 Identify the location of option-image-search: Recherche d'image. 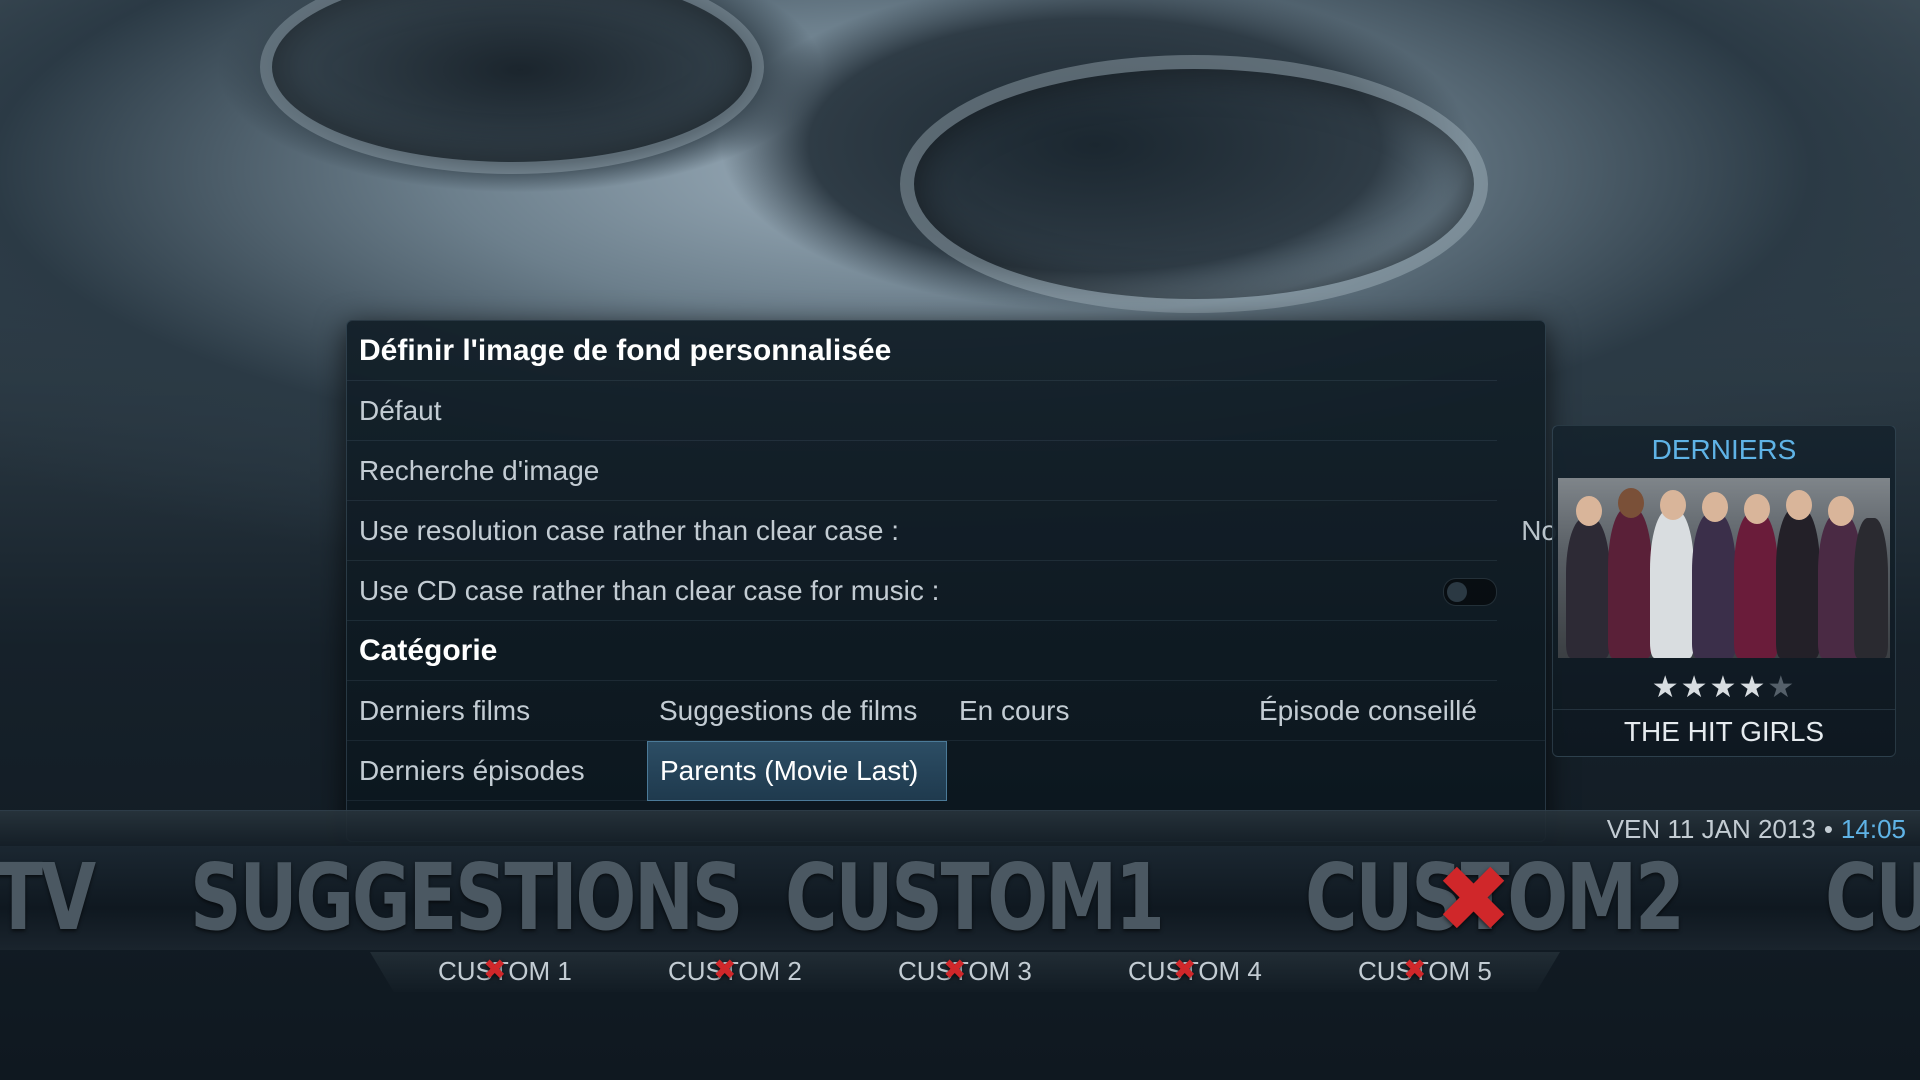
(922, 471).